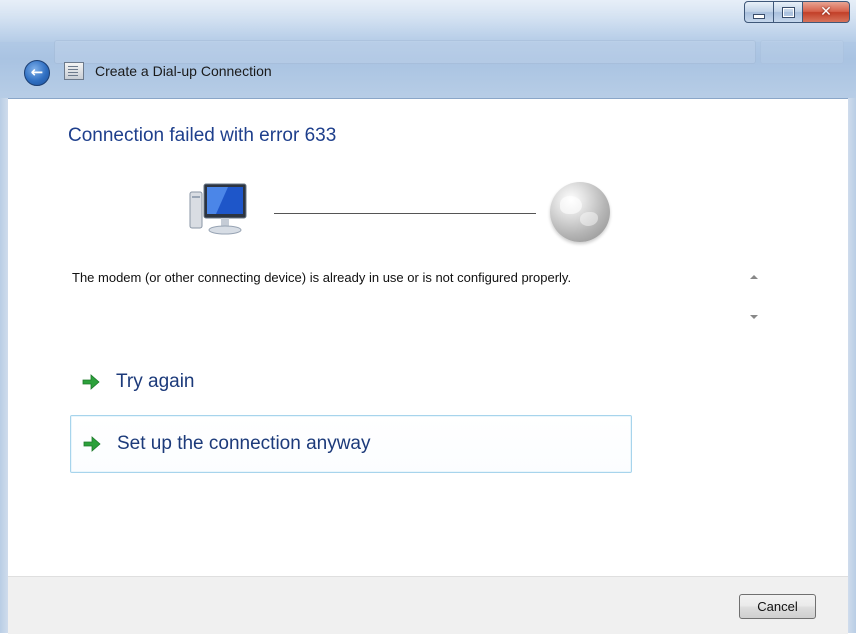 The height and width of the screenshot is (634, 856). What do you see at coordinates (754, 296) in the screenshot?
I see `message-scrollbar` at bounding box center [754, 296].